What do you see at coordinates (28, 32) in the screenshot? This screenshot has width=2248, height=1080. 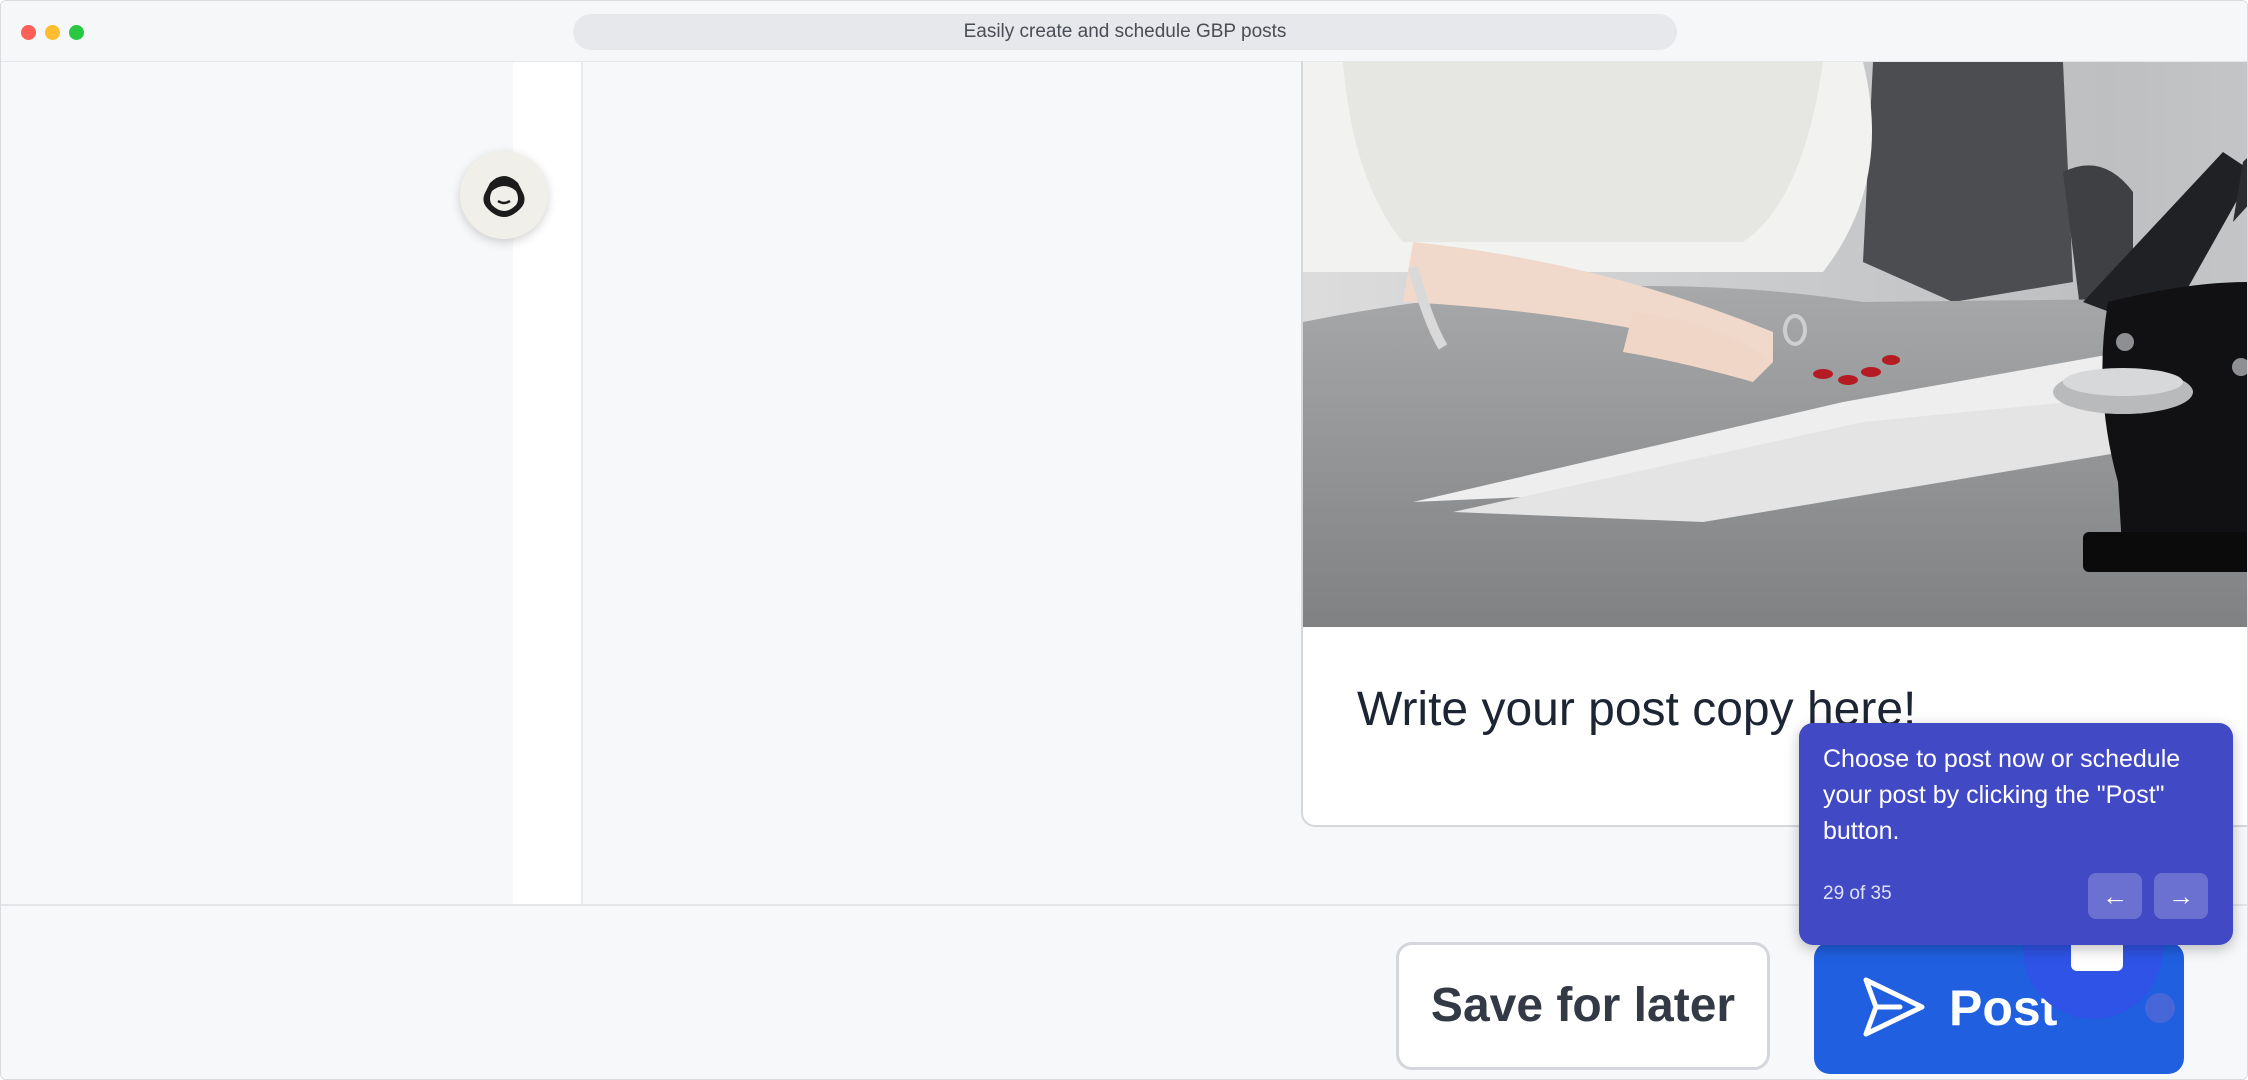 I see `close-window-button` at bounding box center [28, 32].